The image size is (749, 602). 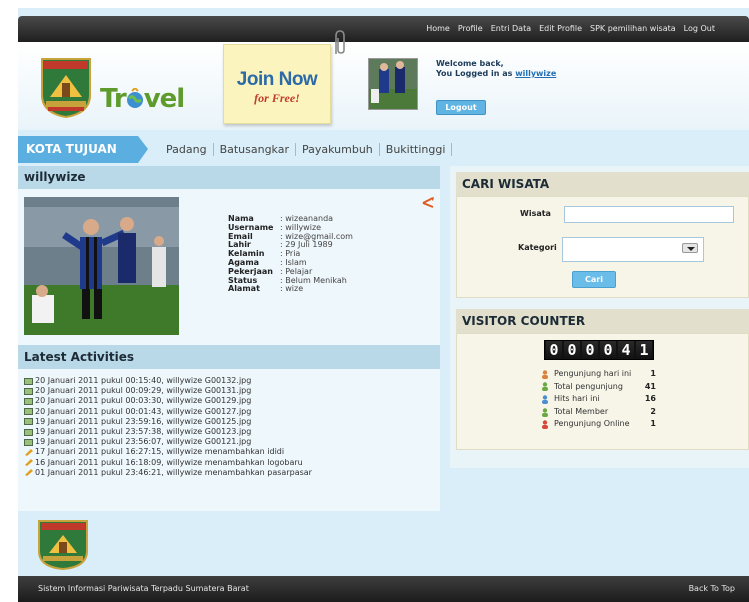 I want to click on destination-link-batusangkar: Batusangkar, so click(x=255, y=149).